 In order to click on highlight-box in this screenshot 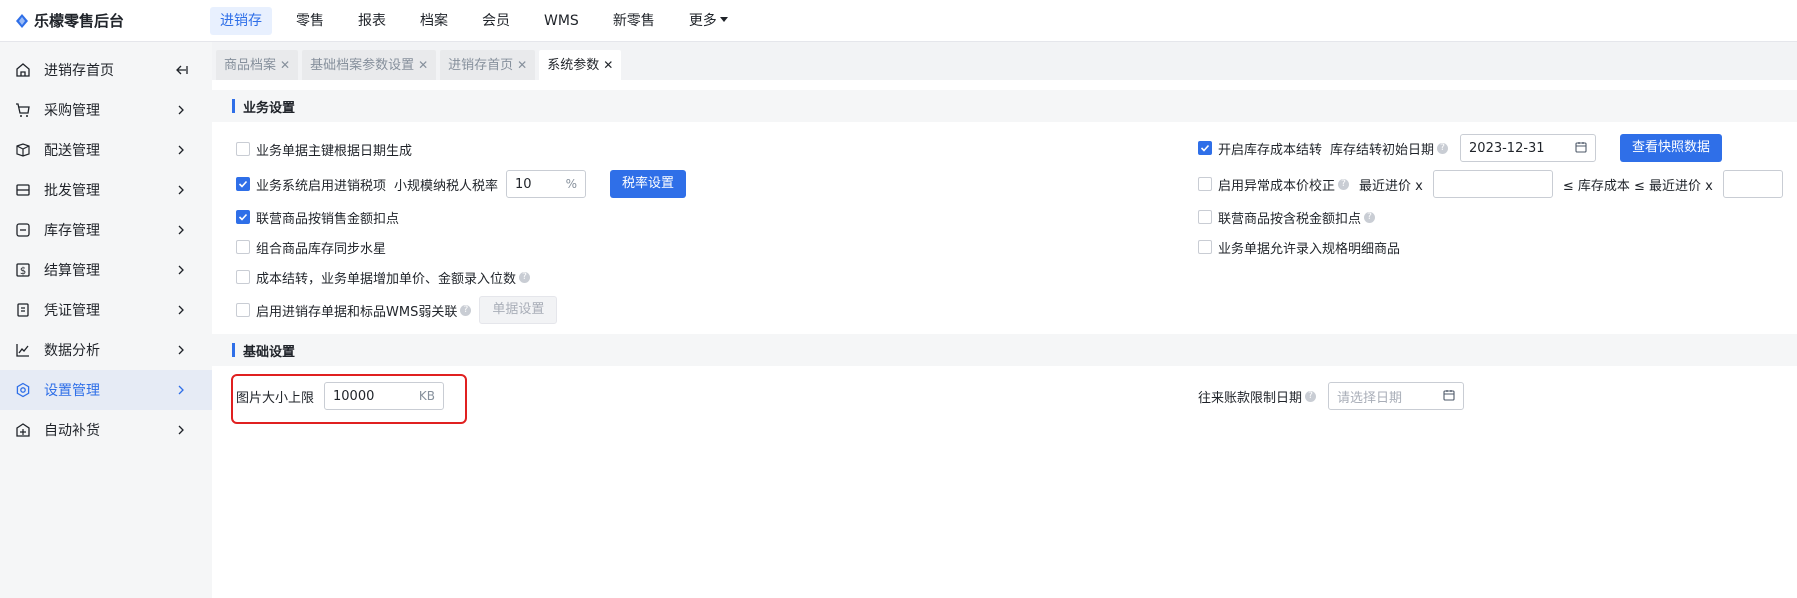, I will do `click(349, 399)`.